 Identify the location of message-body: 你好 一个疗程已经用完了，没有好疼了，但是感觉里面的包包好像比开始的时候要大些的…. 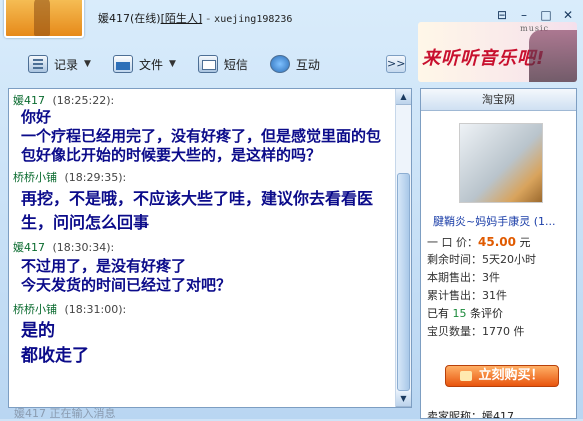
(210, 136).